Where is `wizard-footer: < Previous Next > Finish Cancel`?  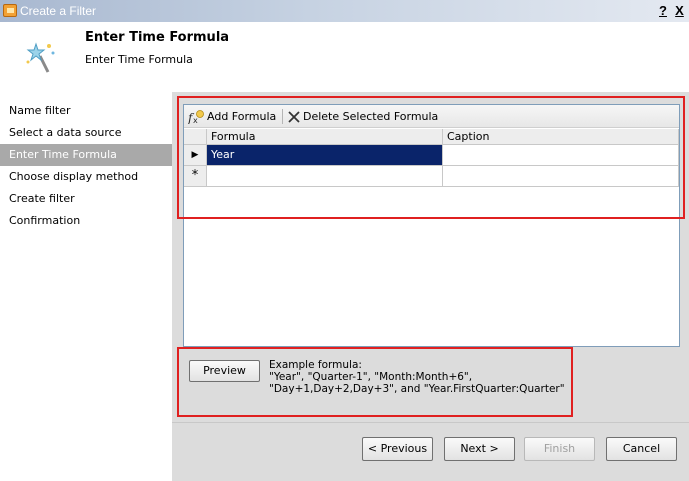
wizard-footer: < Previous Next > Finish Cancel is located at coordinates (430, 451).